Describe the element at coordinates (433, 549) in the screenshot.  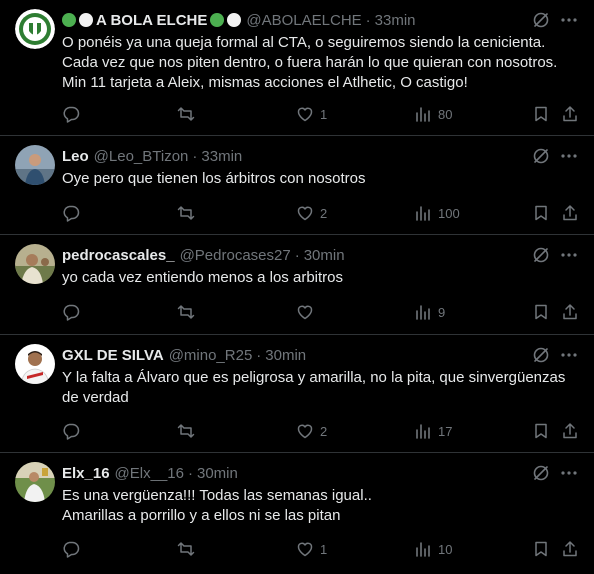
I see `views-button: 10` at that location.